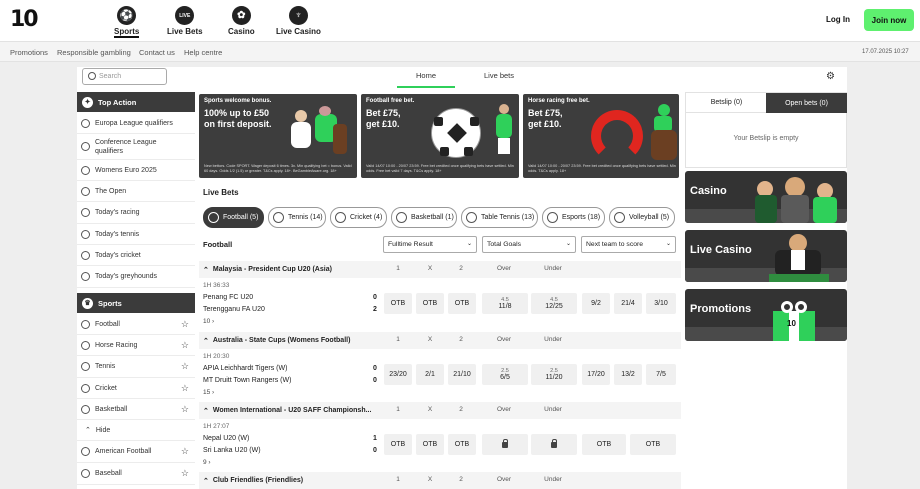 The height and width of the screenshot is (489, 920). What do you see at coordinates (94, 52) in the screenshot?
I see `responsible-gambling-link: Responsible gambling` at bounding box center [94, 52].